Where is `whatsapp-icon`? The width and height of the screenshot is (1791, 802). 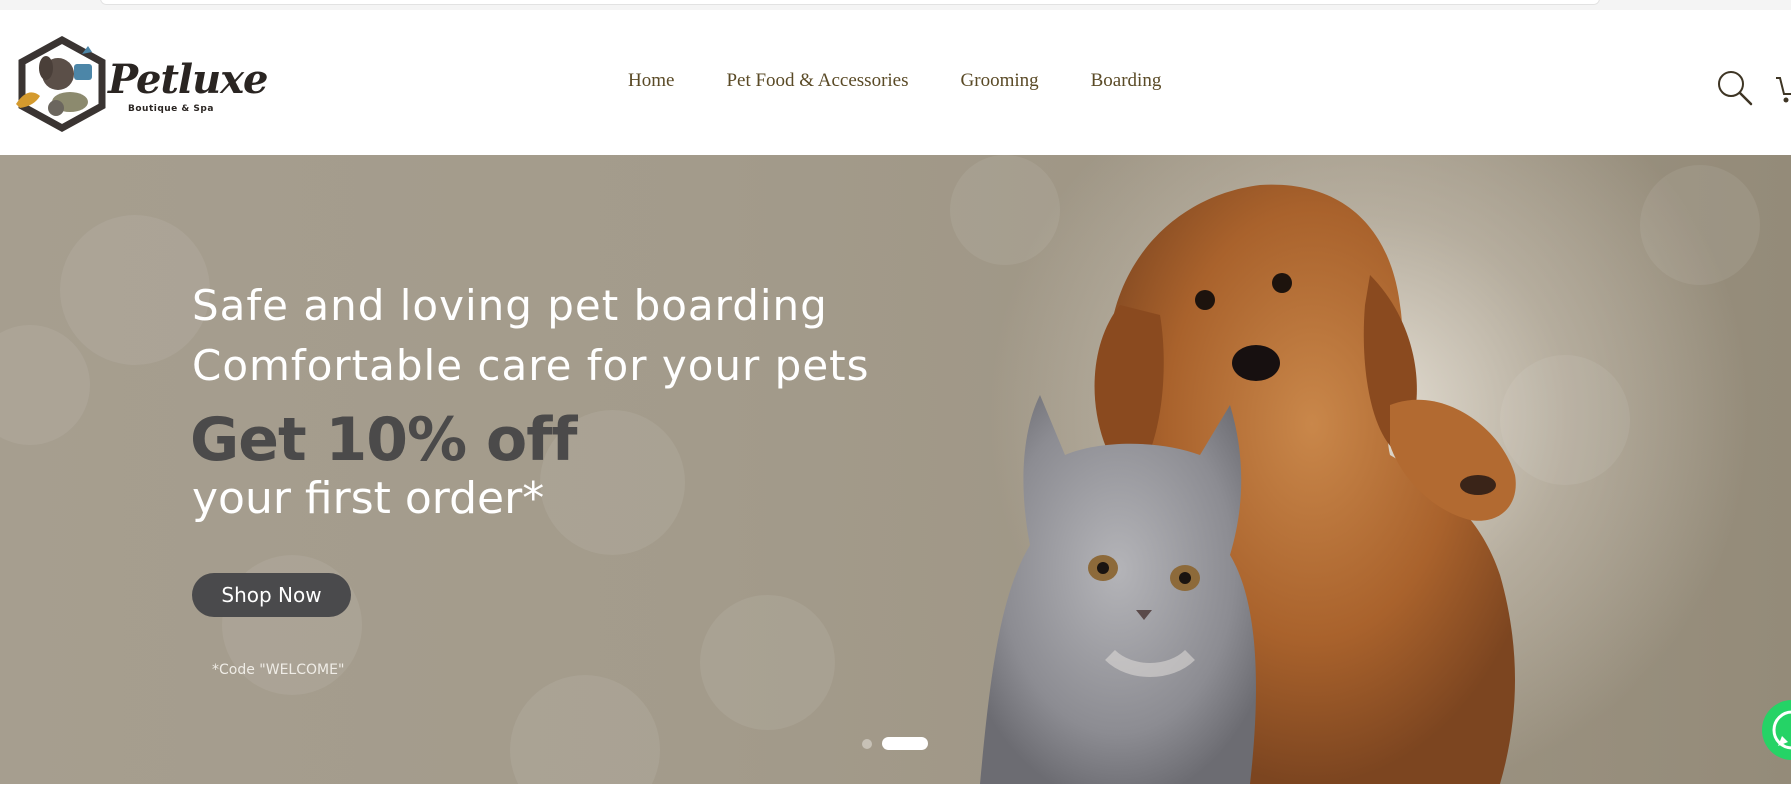 whatsapp-icon is located at coordinates (1781, 730).